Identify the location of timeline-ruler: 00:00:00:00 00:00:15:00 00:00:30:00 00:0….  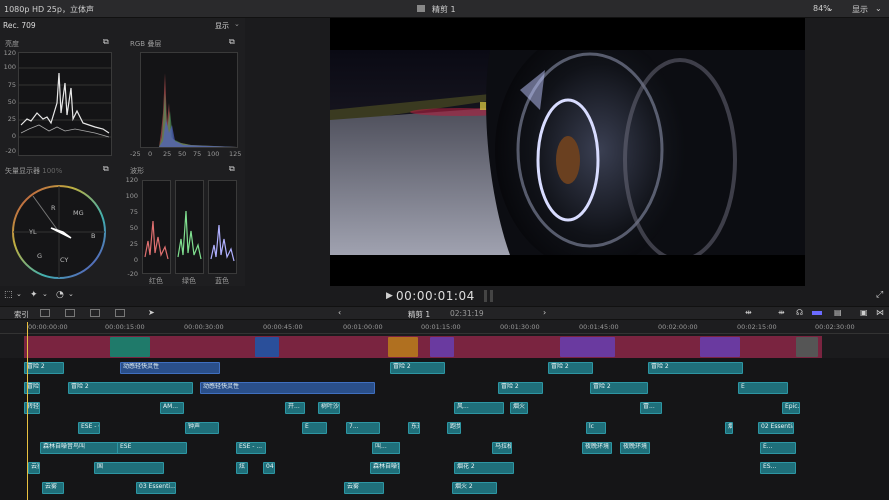
(444, 327).